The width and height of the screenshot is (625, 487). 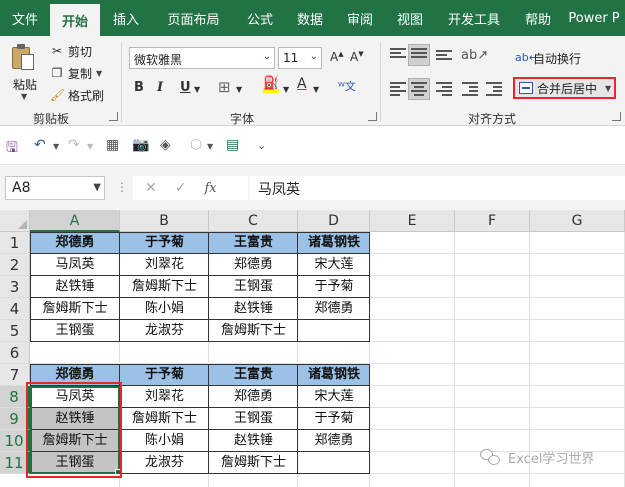 I want to click on selection-icon: ⬡, so click(x=196, y=145).